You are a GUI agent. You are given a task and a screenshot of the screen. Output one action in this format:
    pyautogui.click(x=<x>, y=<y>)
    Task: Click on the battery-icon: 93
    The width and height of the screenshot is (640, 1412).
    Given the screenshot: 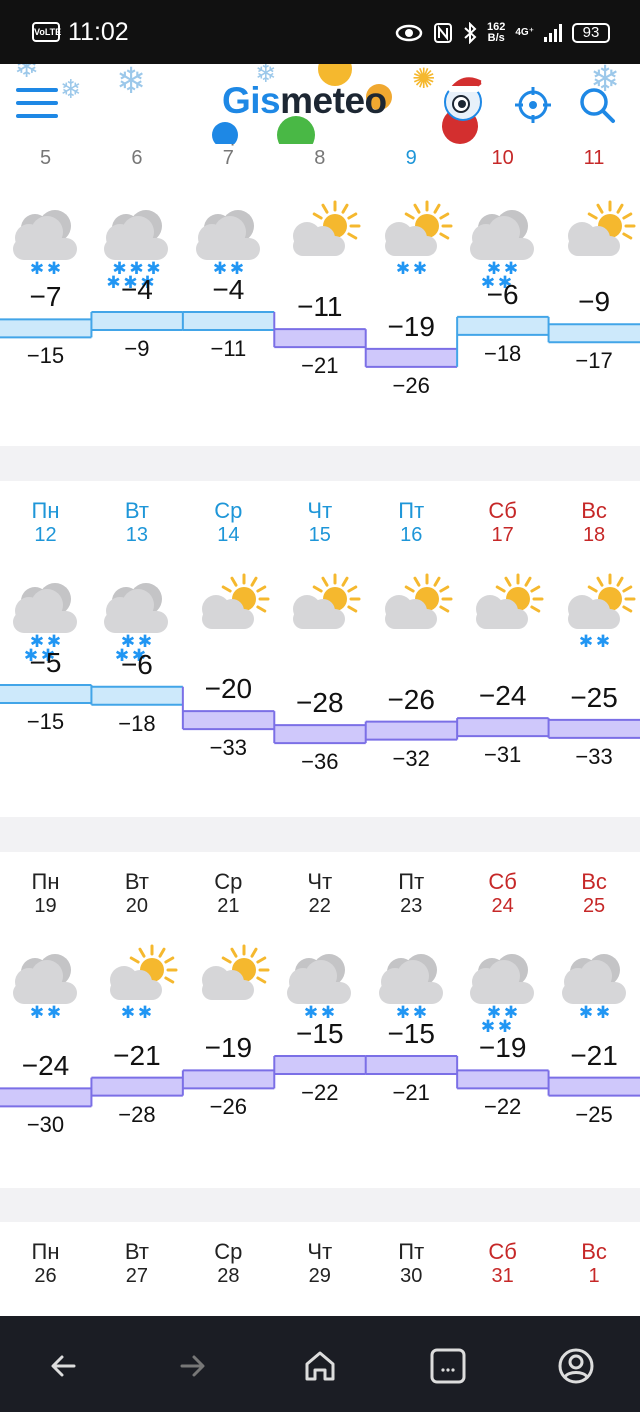 What is the action you would take?
    pyautogui.click(x=591, y=33)
    